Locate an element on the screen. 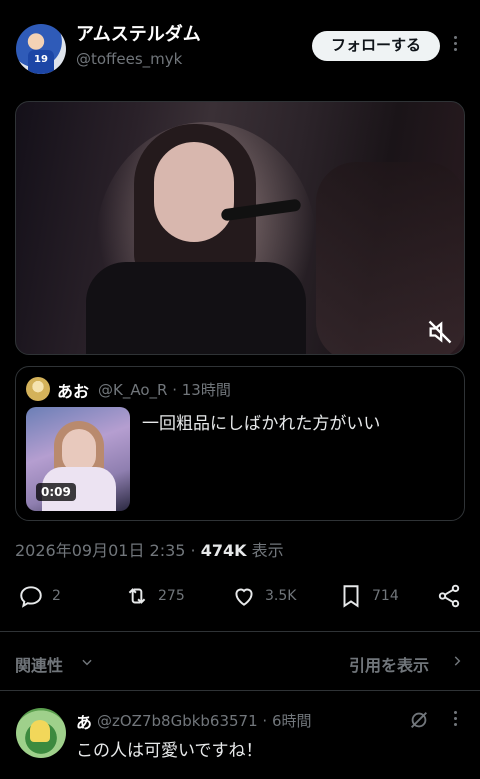 The width and height of the screenshot is (480, 779). bookmark-count: 714 is located at coordinates (385, 596).